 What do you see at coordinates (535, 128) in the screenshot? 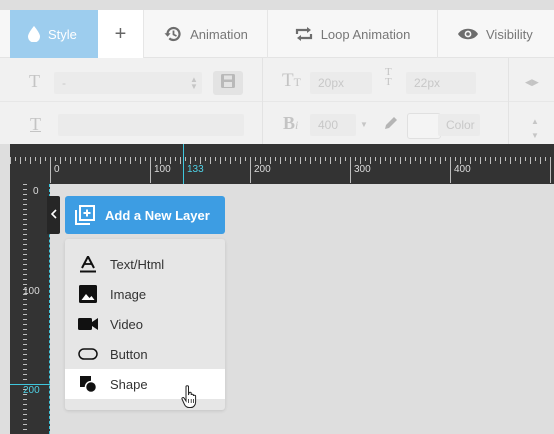
I see `vertical-arrows-icon: ▲ ▼` at bounding box center [535, 128].